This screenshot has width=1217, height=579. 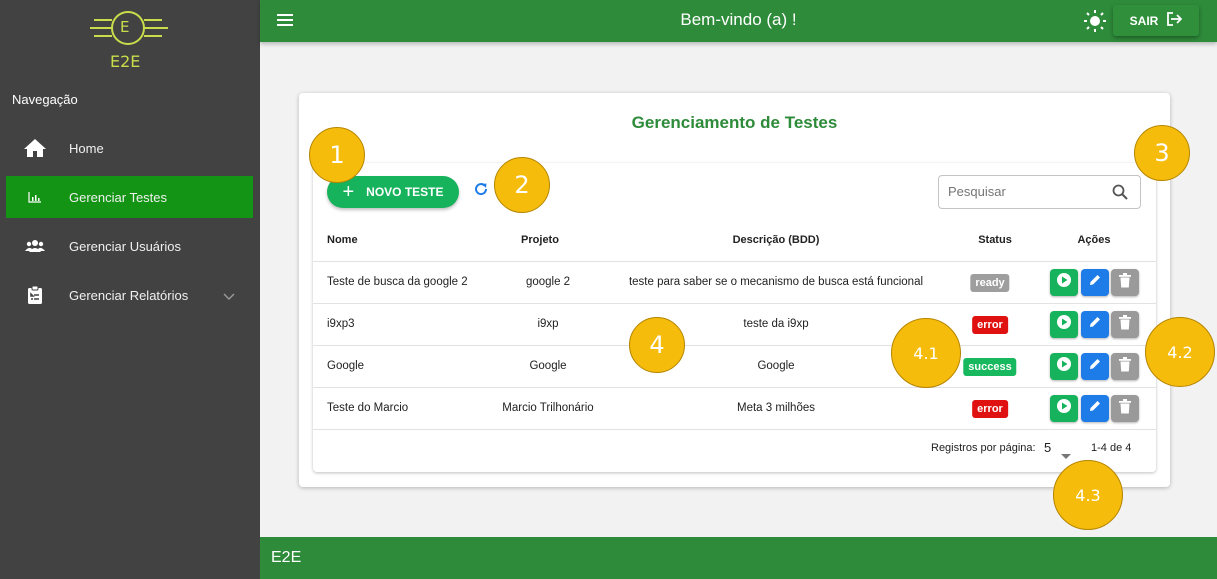 What do you see at coordinates (1095, 23) in the screenshot?
I see `sun-icon` at bounding box center [1095, 23].